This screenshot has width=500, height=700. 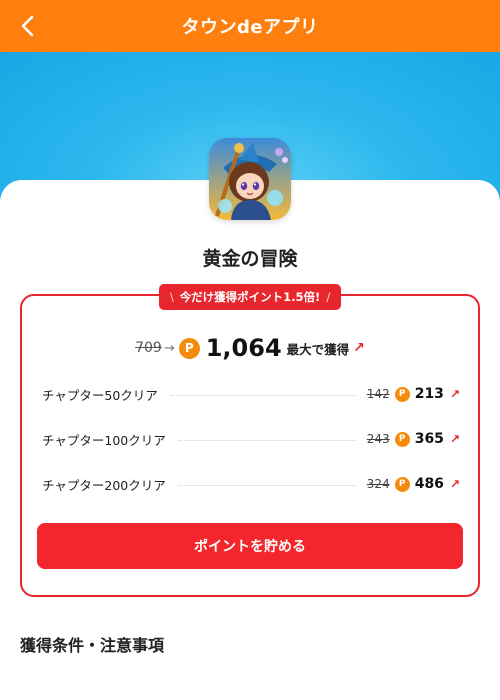 I want to click on reward-row: チャプター50クリア 142 P 213 ↗, so click(x=251, y=394).